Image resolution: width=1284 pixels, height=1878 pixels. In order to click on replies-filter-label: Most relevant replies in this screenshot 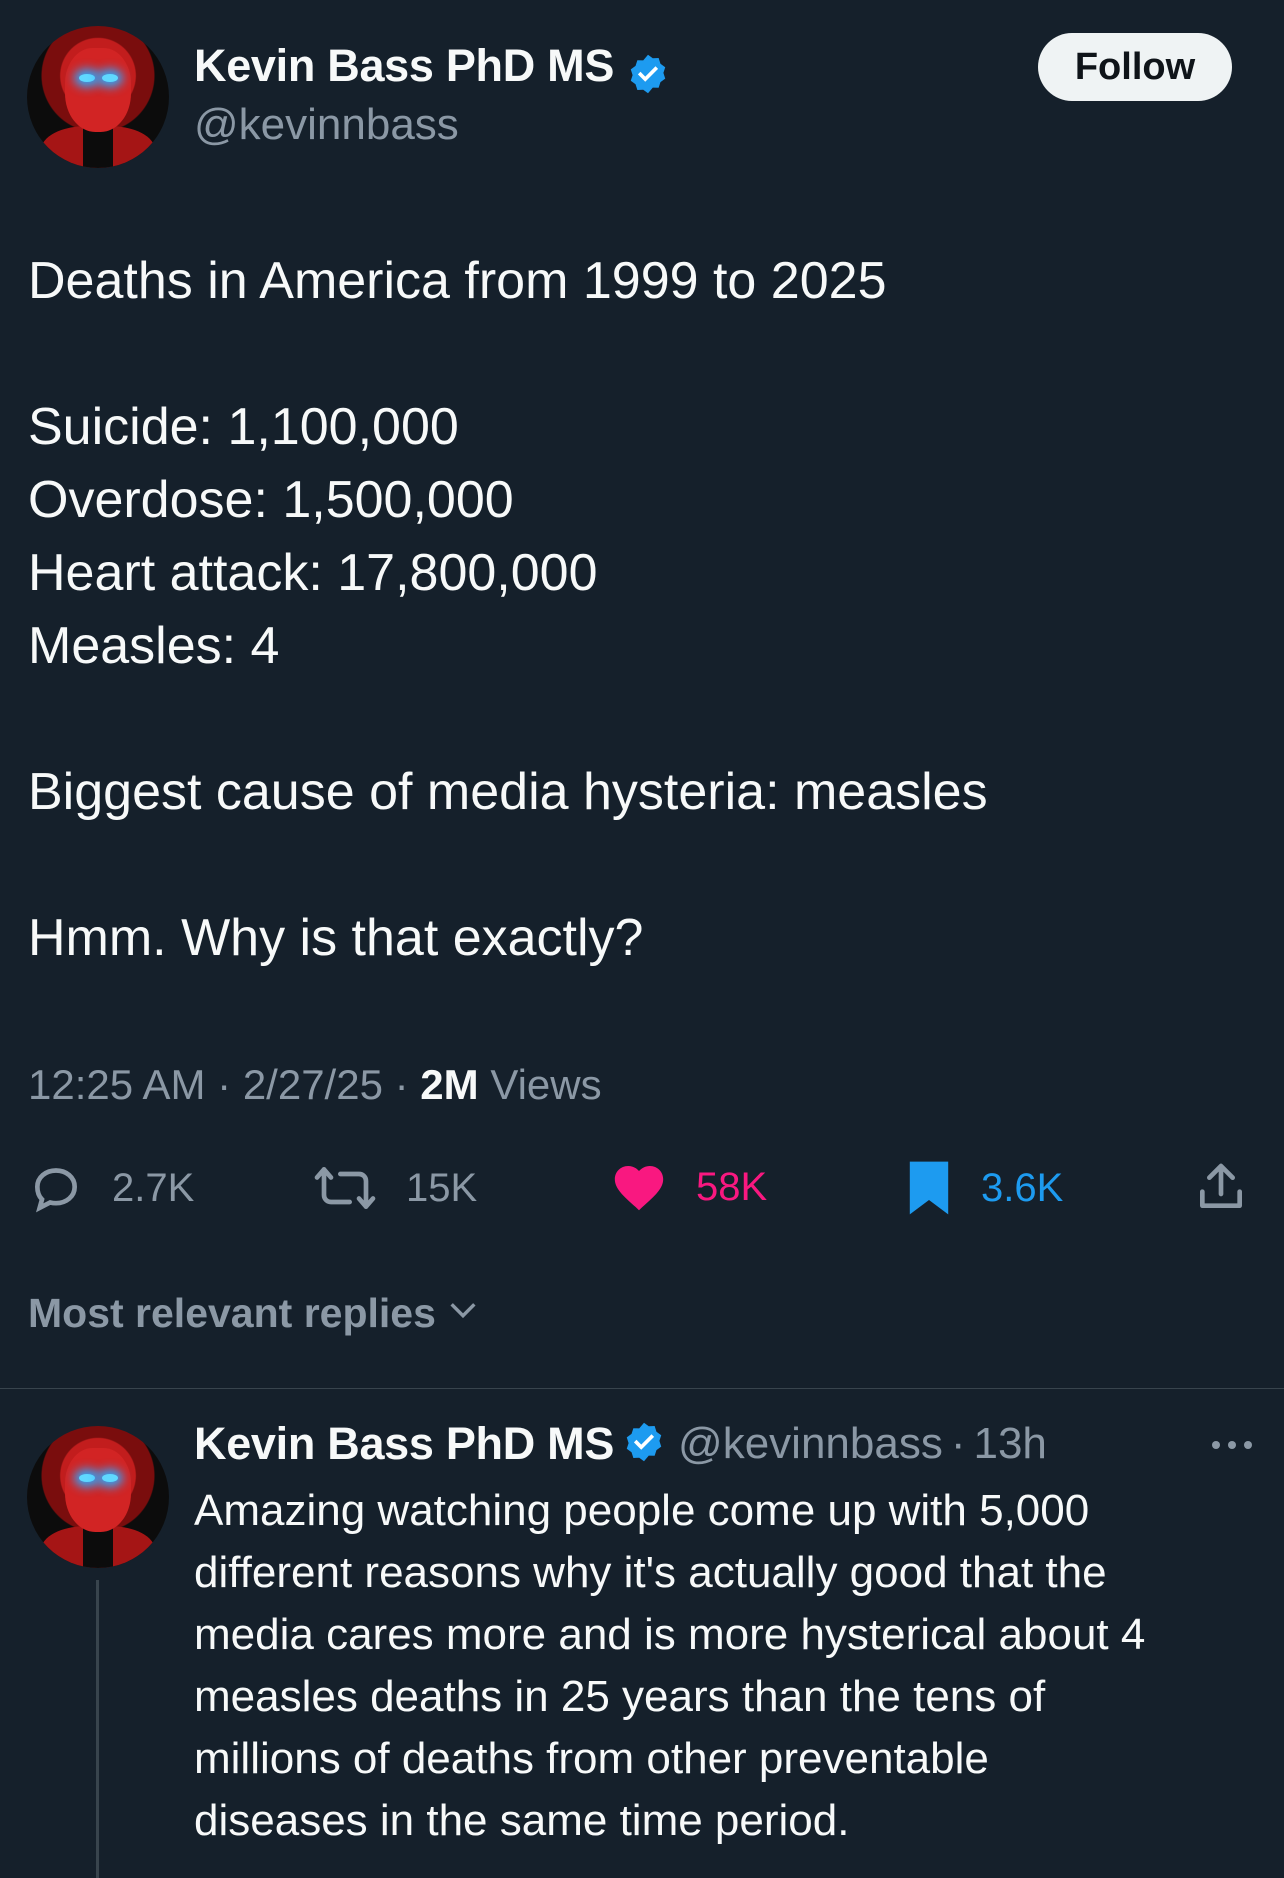, I will do `click(232, 1313)`.